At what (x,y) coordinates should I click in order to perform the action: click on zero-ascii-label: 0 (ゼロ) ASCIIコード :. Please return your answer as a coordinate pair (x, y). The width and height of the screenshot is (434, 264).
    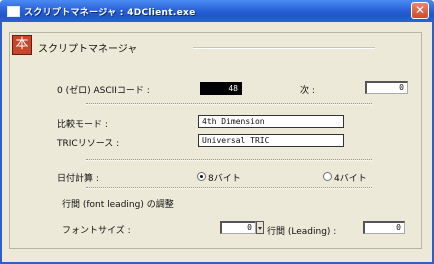
    Looking at the image, I should click on (103, 91).